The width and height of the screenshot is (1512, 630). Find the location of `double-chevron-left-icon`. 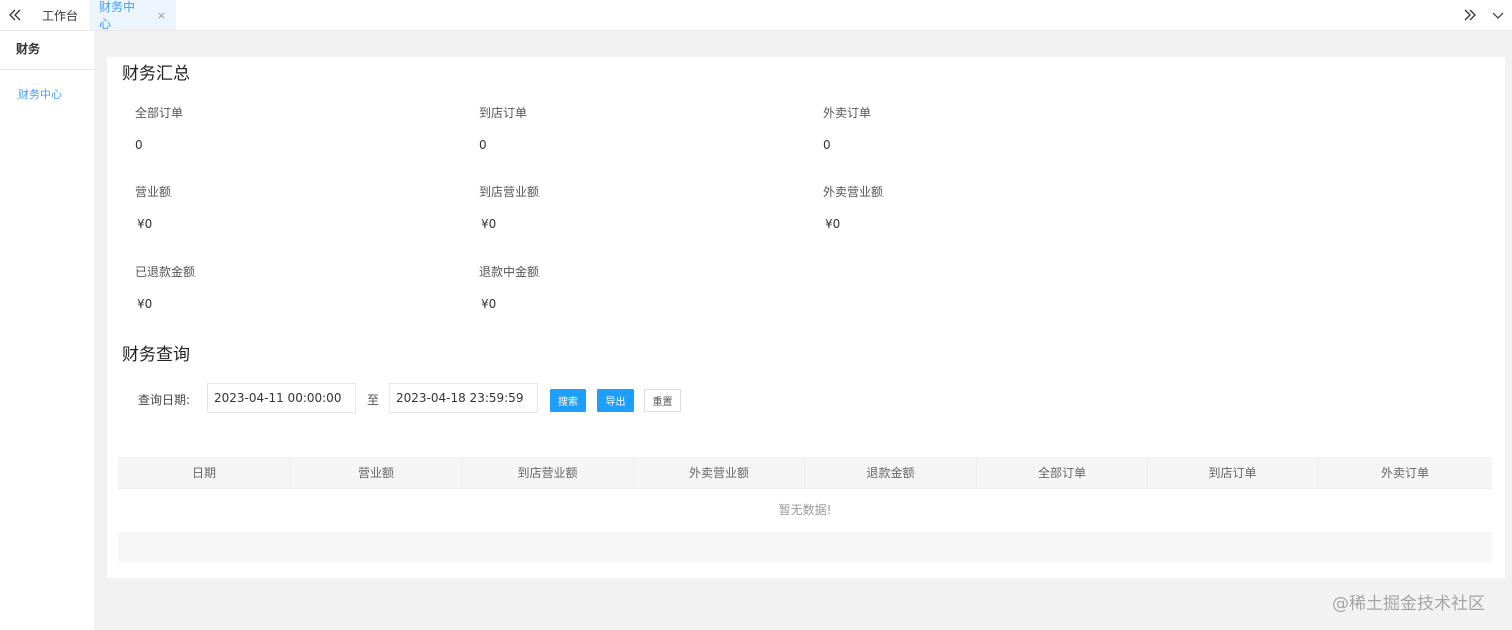

double-chevron-left-icon is located at coordinates (15, 15).